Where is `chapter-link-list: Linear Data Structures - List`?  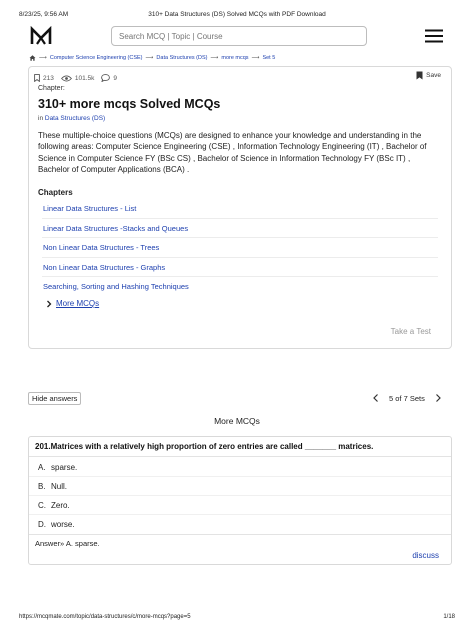
chapter-link-list: Linear Data Structures - List is located at coordinates (240, 209).